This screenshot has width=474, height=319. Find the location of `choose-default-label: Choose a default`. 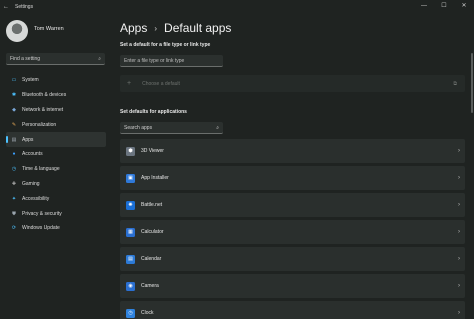

choose-default-label: Choose a default is located at coordinates (161, 83).